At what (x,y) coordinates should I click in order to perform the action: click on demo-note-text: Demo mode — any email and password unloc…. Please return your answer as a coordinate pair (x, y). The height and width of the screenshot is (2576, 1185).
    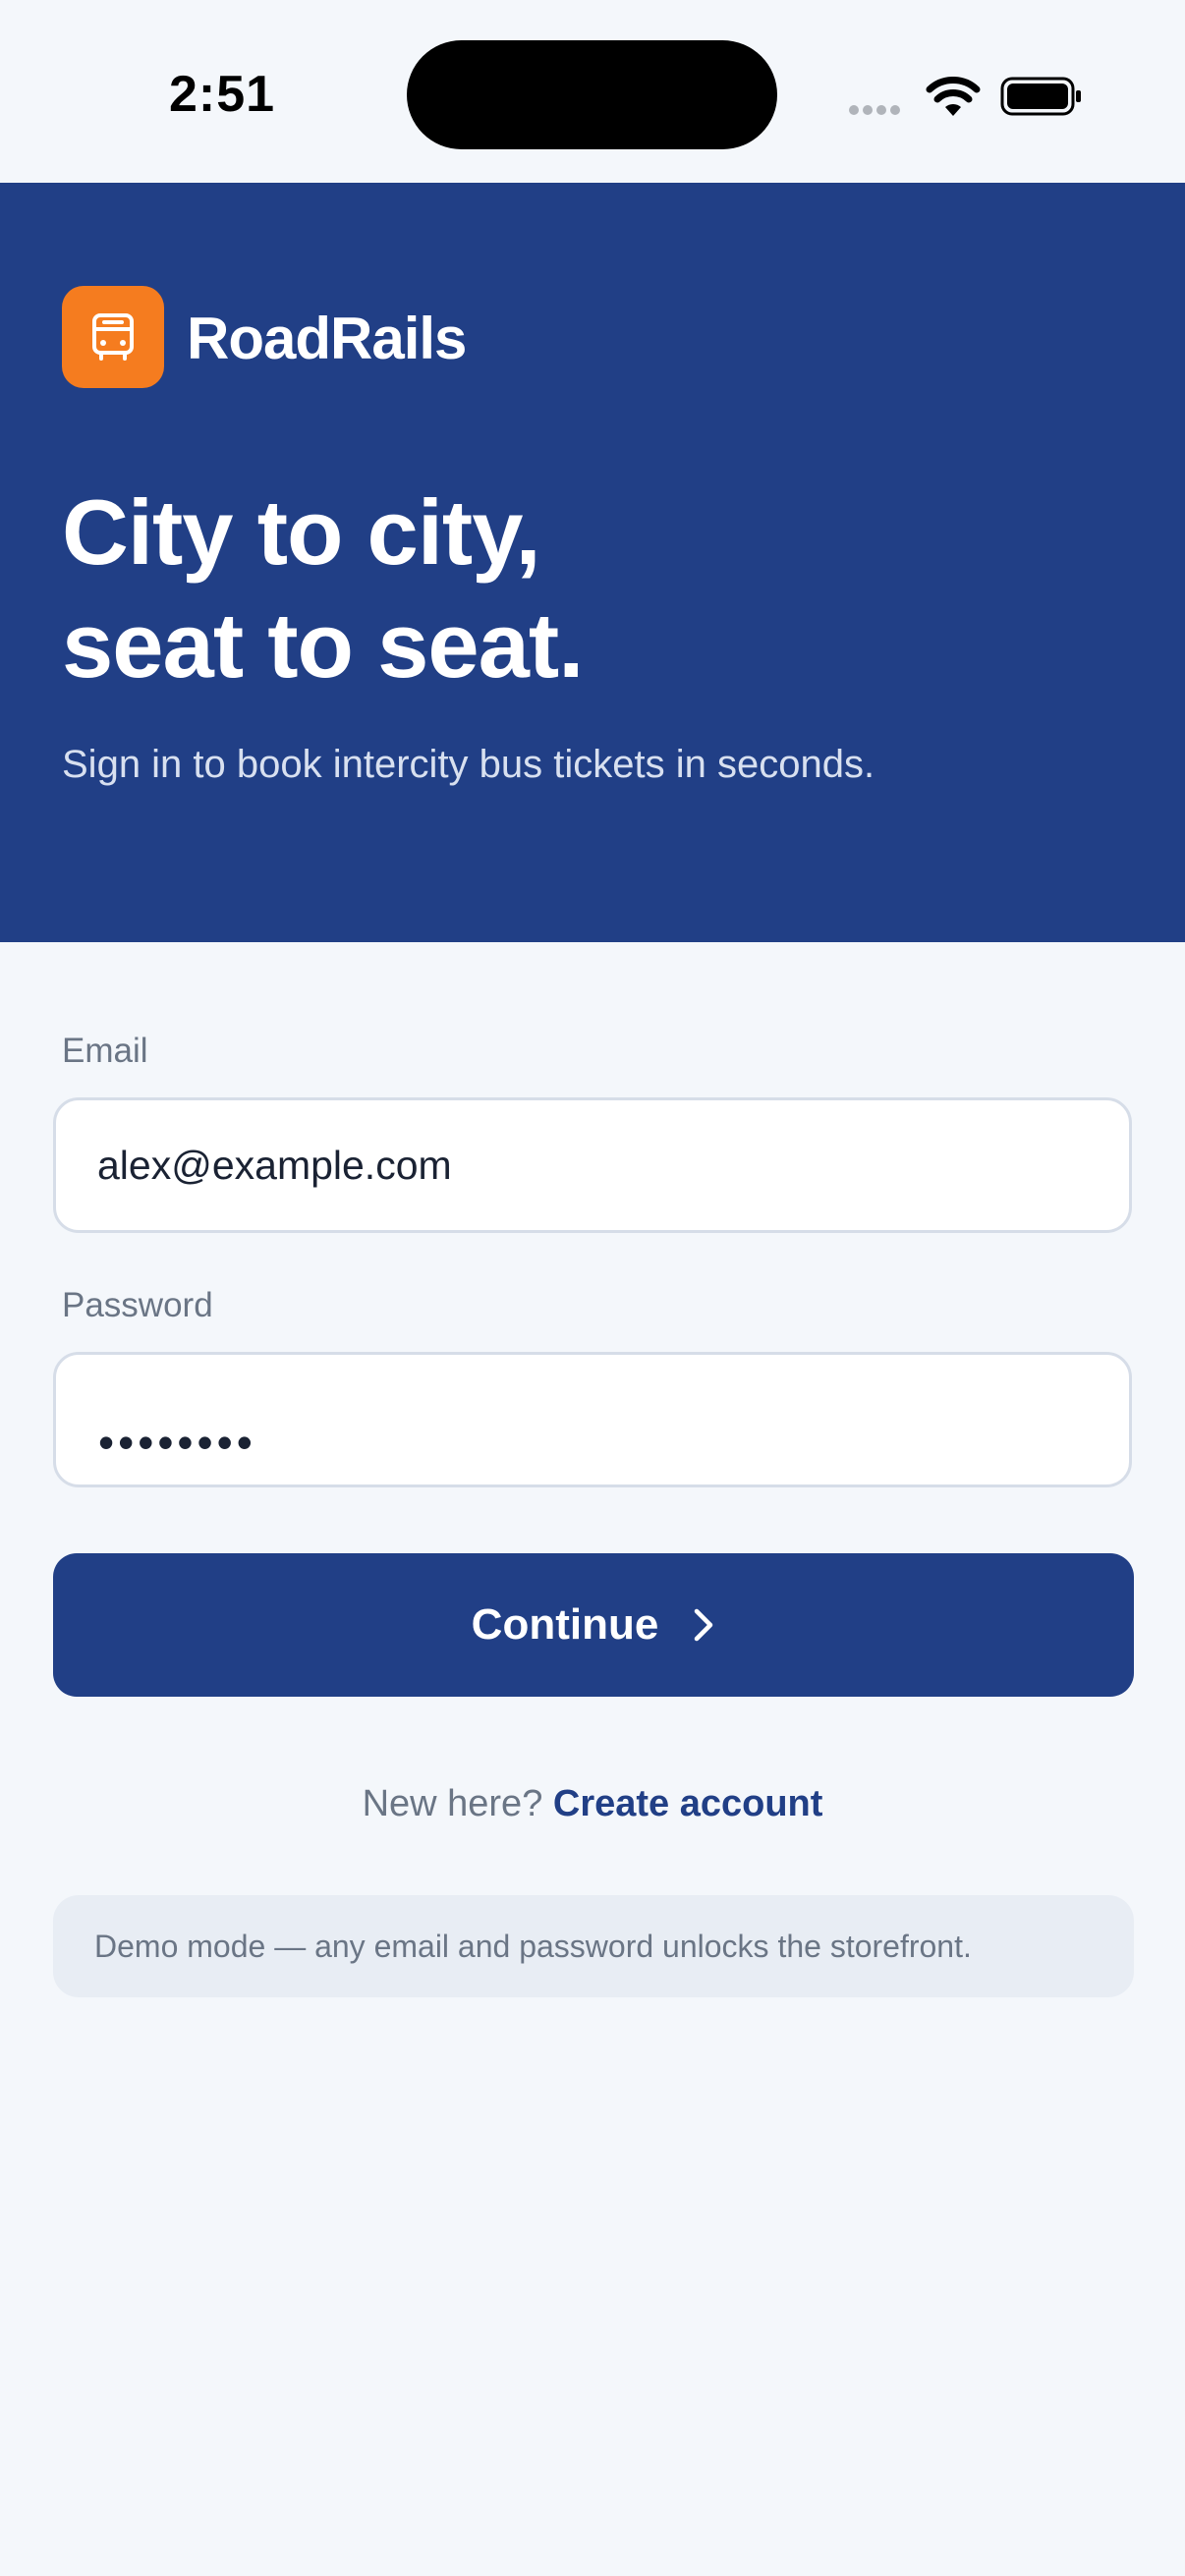
    Looking at the image, I should click on (533, 1946).